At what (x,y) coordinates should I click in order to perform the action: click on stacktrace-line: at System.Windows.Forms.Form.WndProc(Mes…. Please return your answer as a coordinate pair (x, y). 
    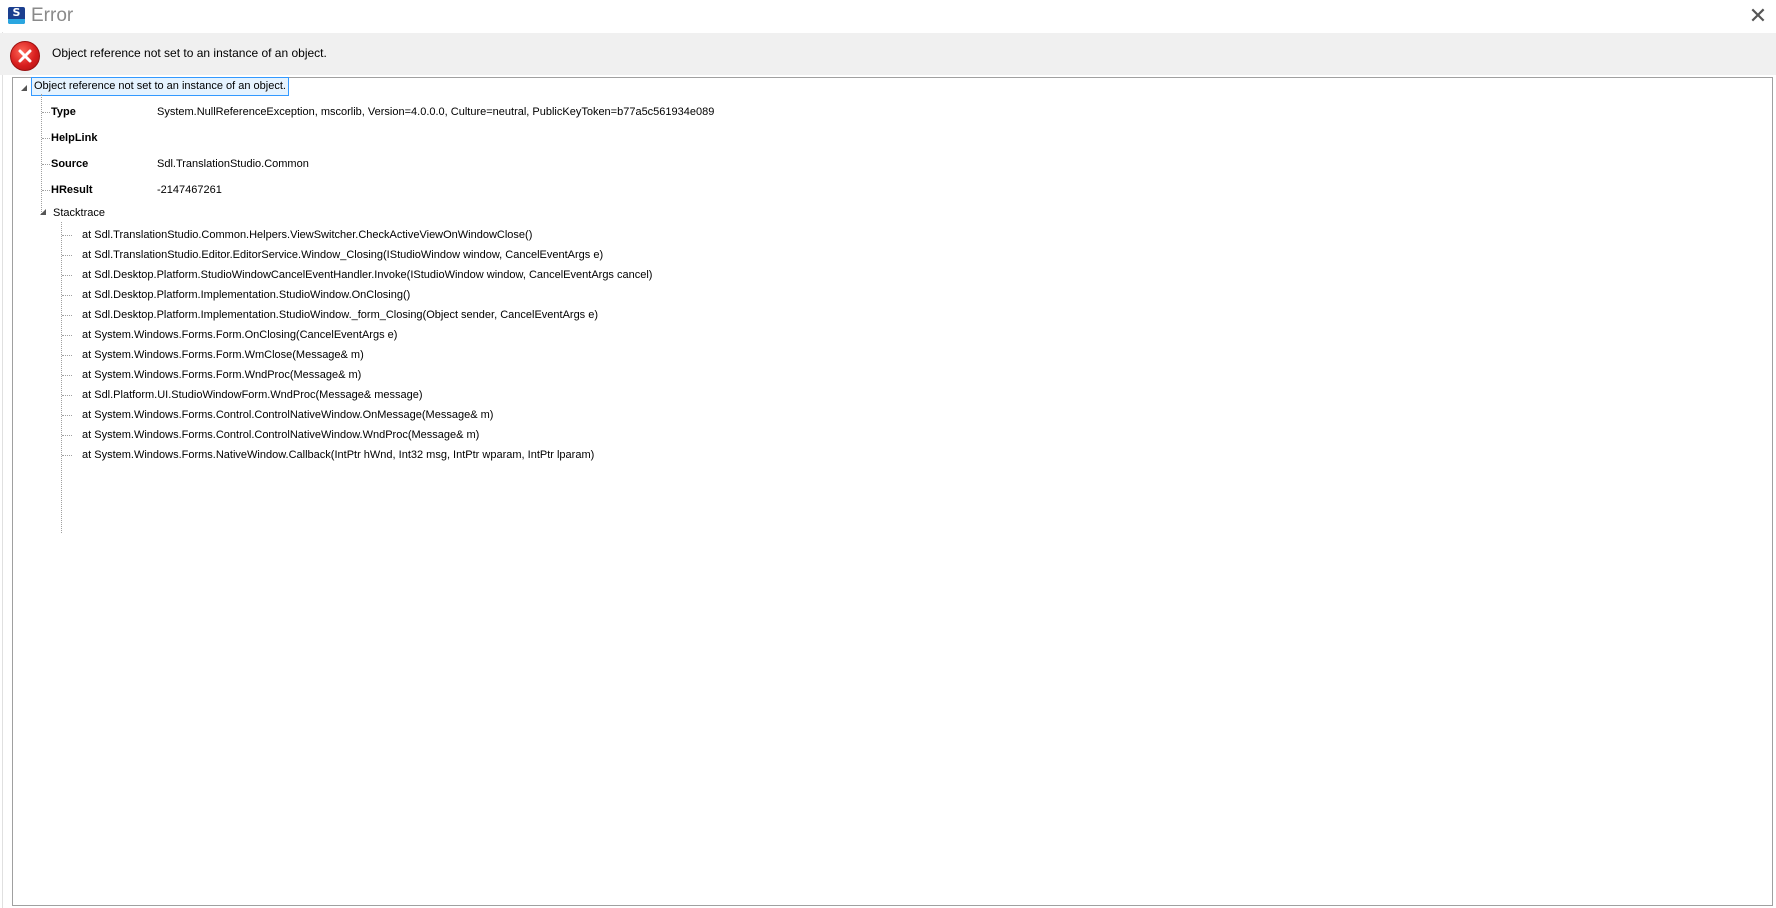
    Looking at the image, I should click on (221, 375).